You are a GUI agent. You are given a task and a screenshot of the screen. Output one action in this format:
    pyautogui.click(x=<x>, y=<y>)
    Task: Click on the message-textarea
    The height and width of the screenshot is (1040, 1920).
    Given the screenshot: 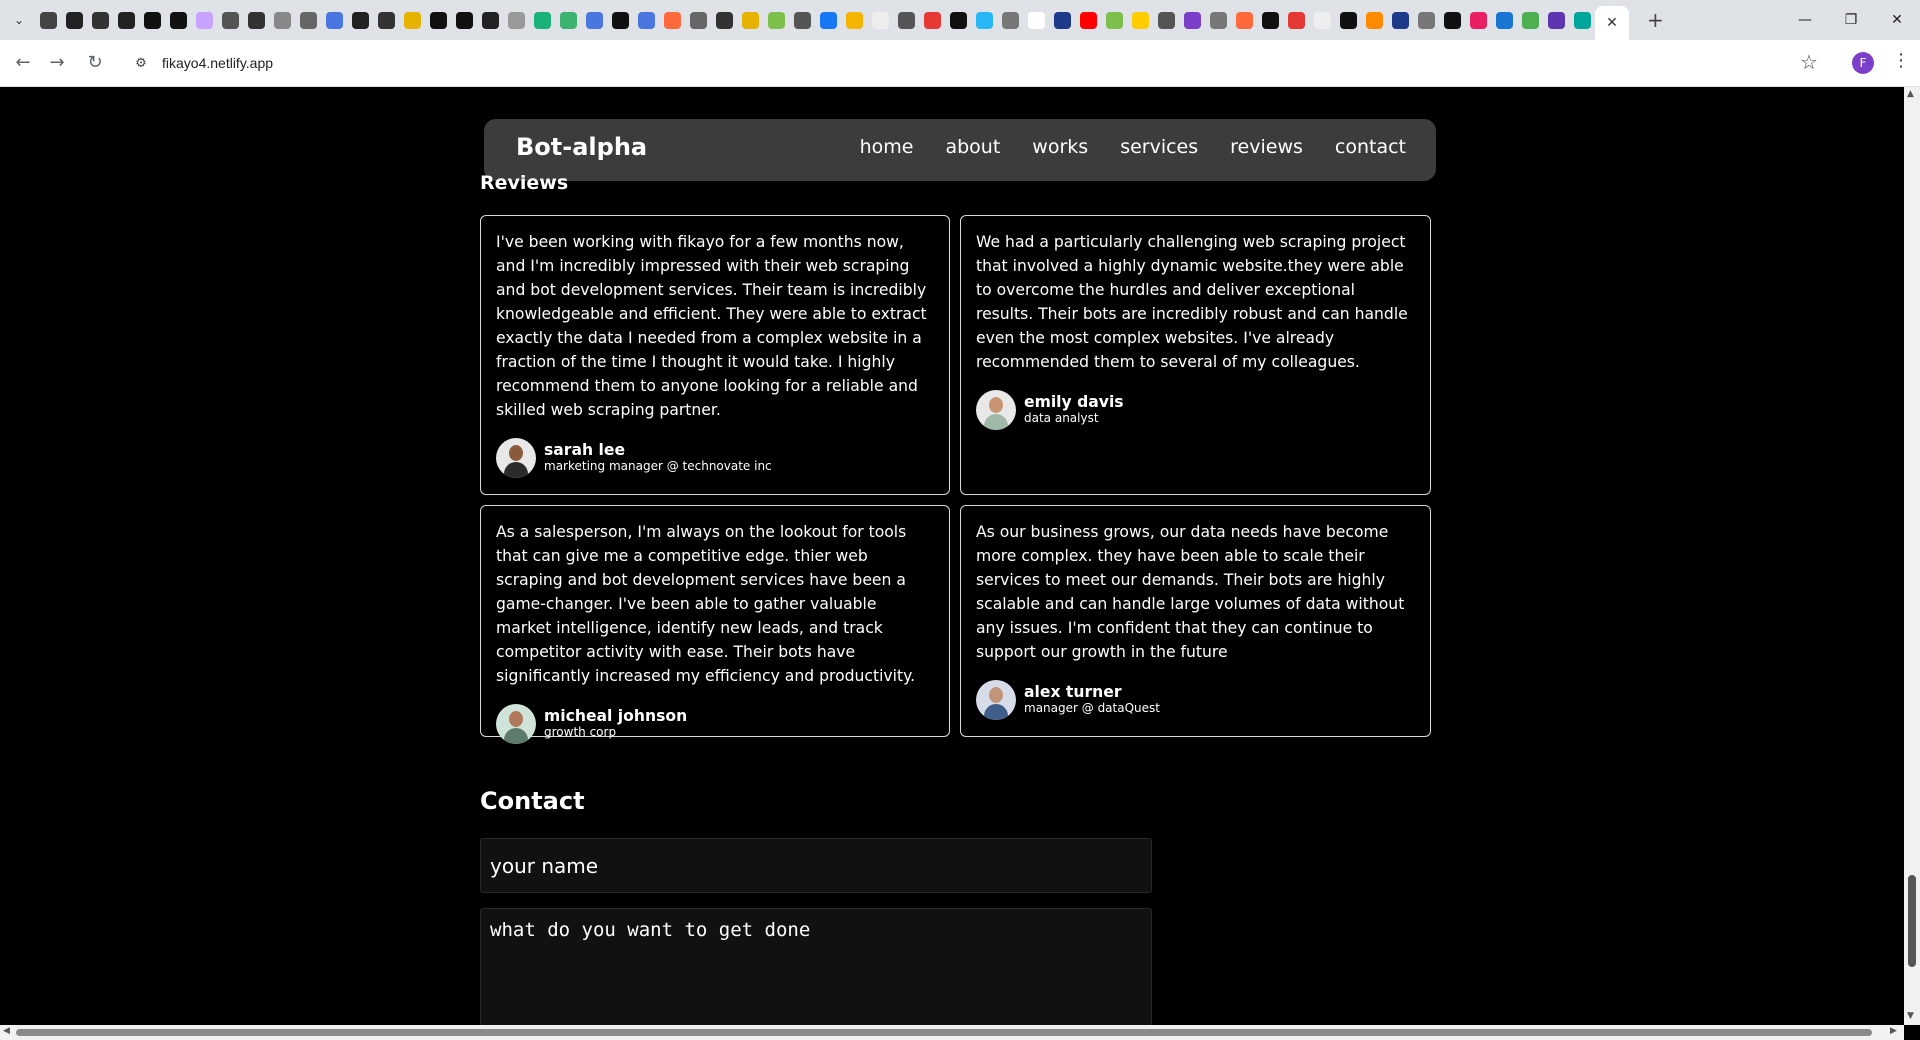 What is the action you would take?
    pyautogui.click(x=816, y=966)
    